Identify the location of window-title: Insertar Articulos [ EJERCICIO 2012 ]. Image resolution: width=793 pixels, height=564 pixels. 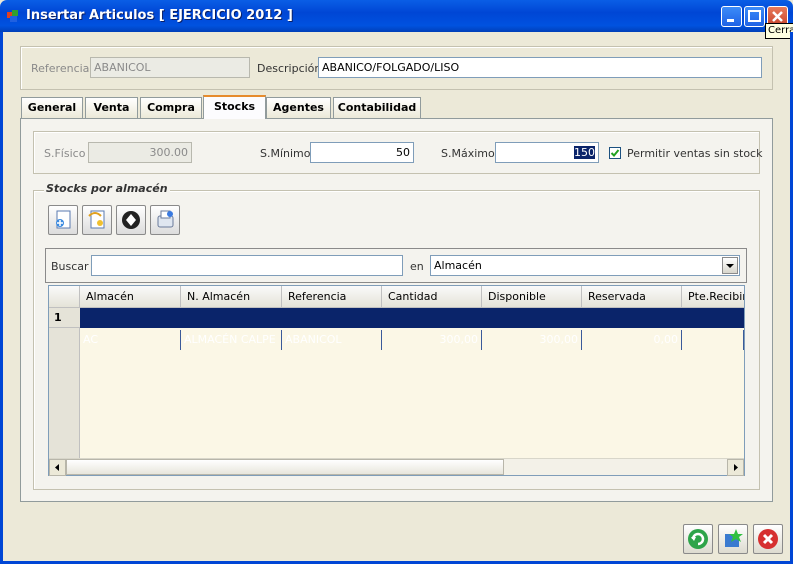
(159, 15).